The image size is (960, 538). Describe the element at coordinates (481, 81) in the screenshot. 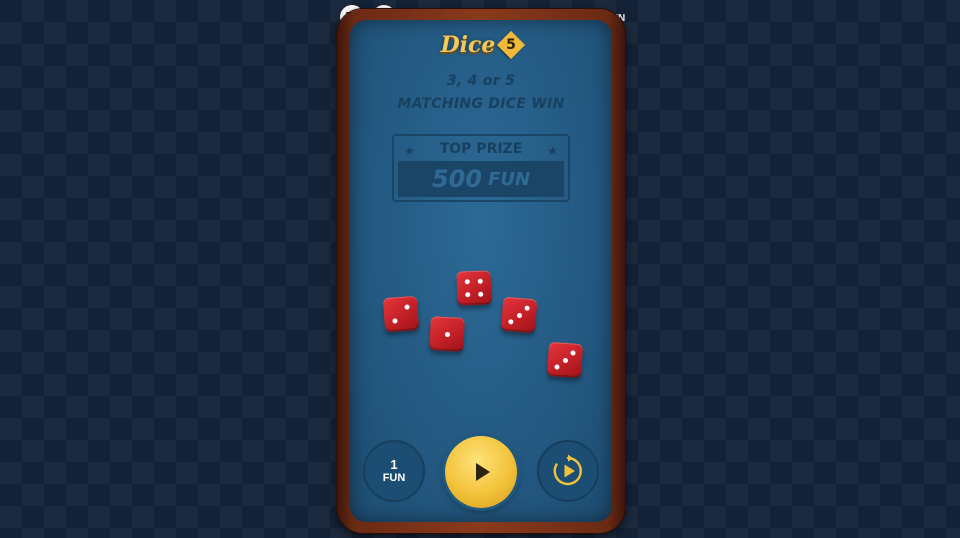

I see `tagline-line-1: 3, 4 or 5` at that location.